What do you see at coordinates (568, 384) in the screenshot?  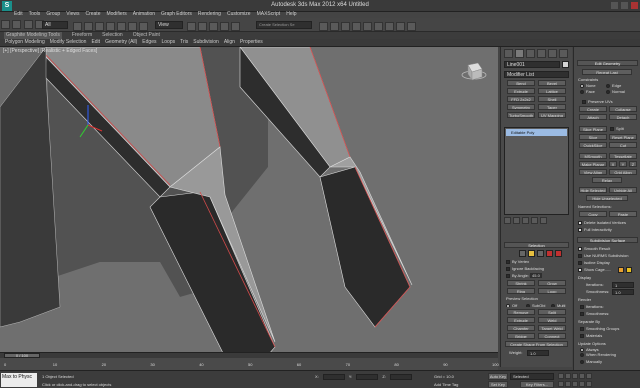 I see `zoom-all-icon` at bounding box center [568, 384].